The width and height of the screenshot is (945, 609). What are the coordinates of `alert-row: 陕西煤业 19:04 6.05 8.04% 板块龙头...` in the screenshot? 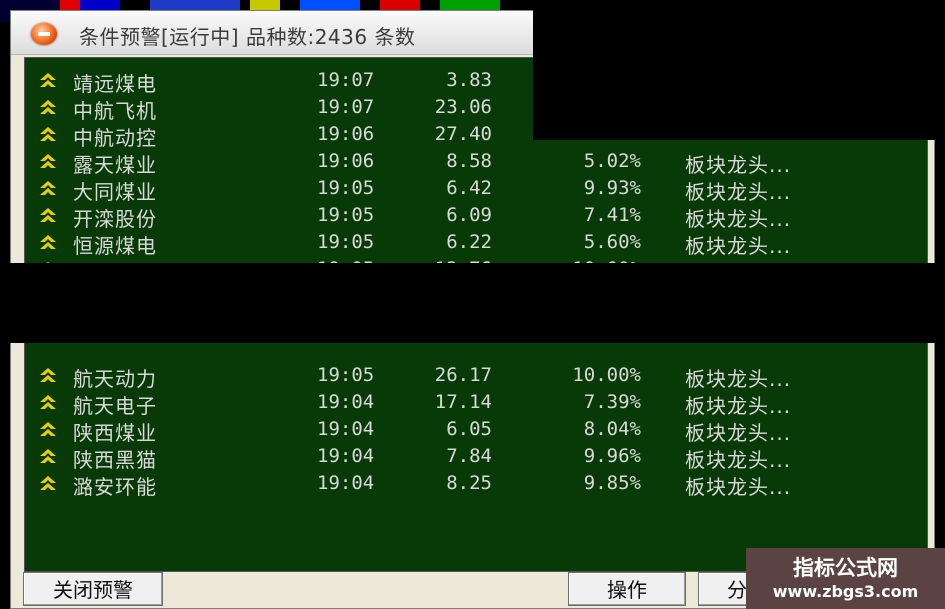 It's located at (476, 431).